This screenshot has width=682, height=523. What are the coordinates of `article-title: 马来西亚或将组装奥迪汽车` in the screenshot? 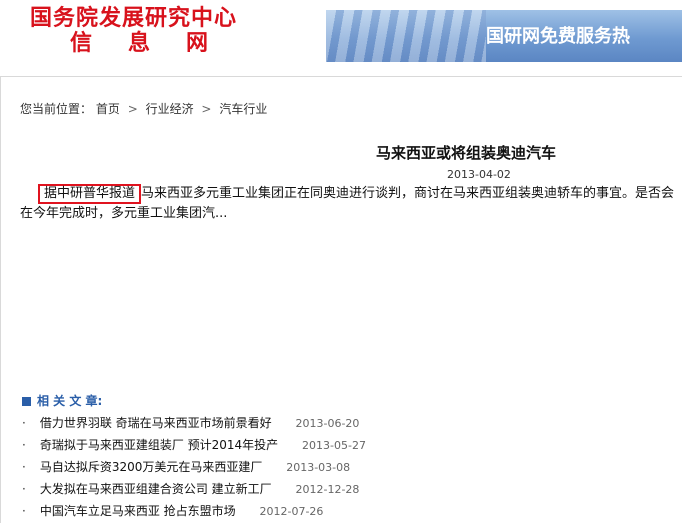 It's located at (466, 153).